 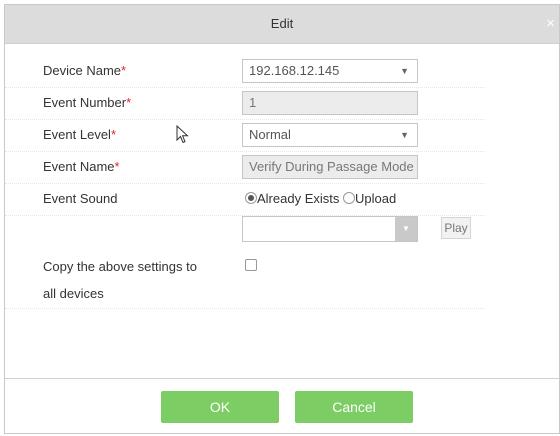 I want to click on ok-button: OK, so click(x=220, y=407).